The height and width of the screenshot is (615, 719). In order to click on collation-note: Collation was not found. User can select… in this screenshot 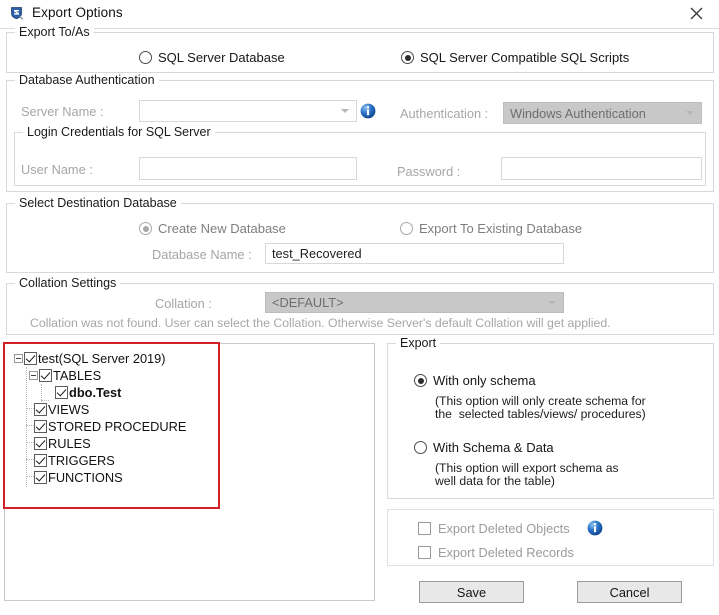, I will do `click(320, 323)`.